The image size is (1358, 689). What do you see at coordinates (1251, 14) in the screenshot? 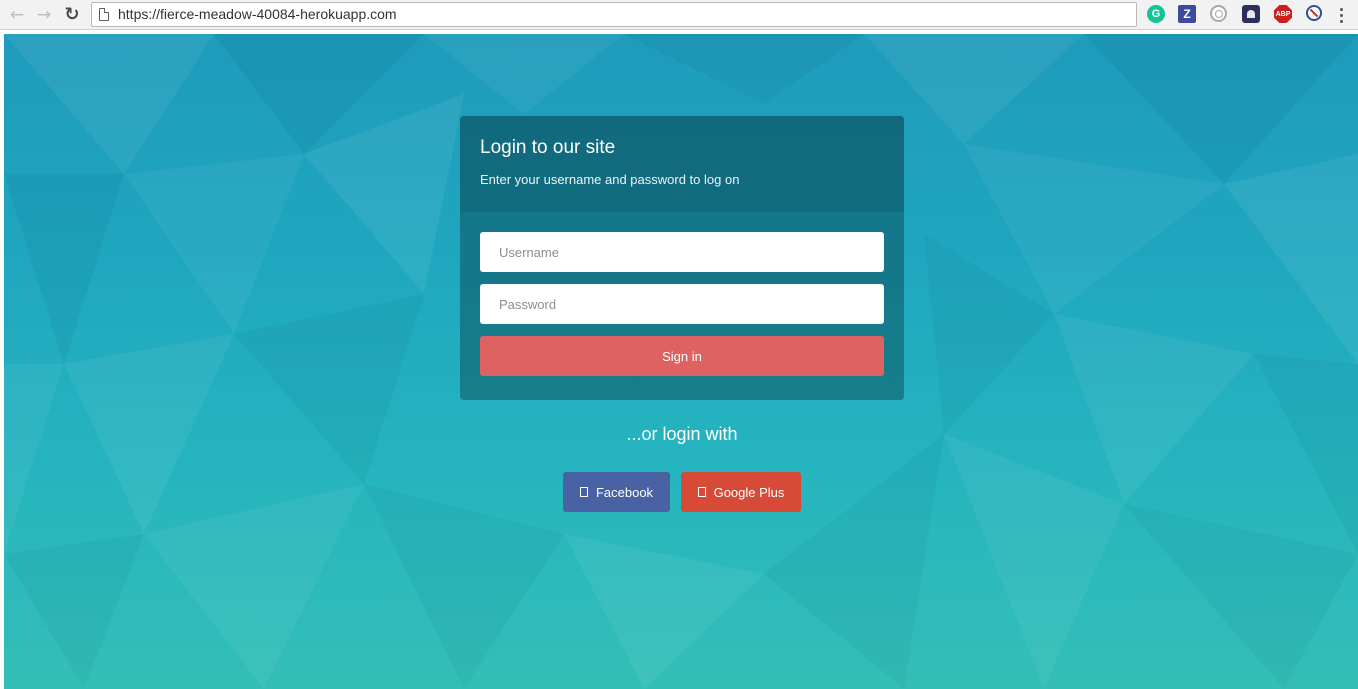
I see `bug-extension-icon` at bounding box center [1251, 14].